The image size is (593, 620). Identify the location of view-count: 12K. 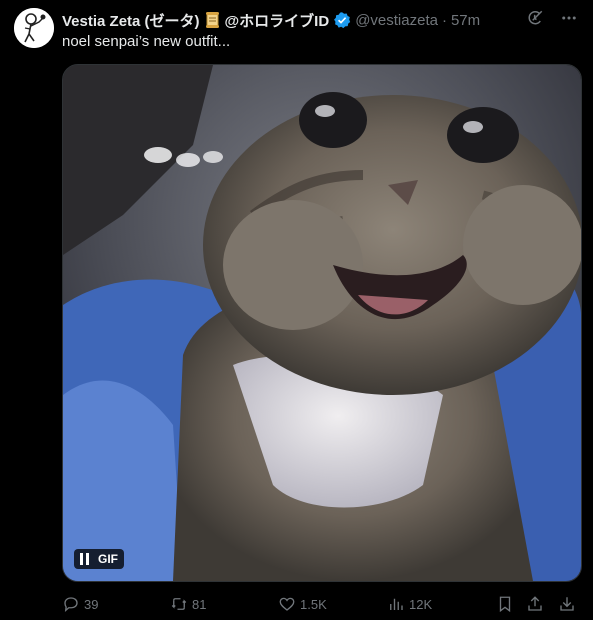
(421, 604).